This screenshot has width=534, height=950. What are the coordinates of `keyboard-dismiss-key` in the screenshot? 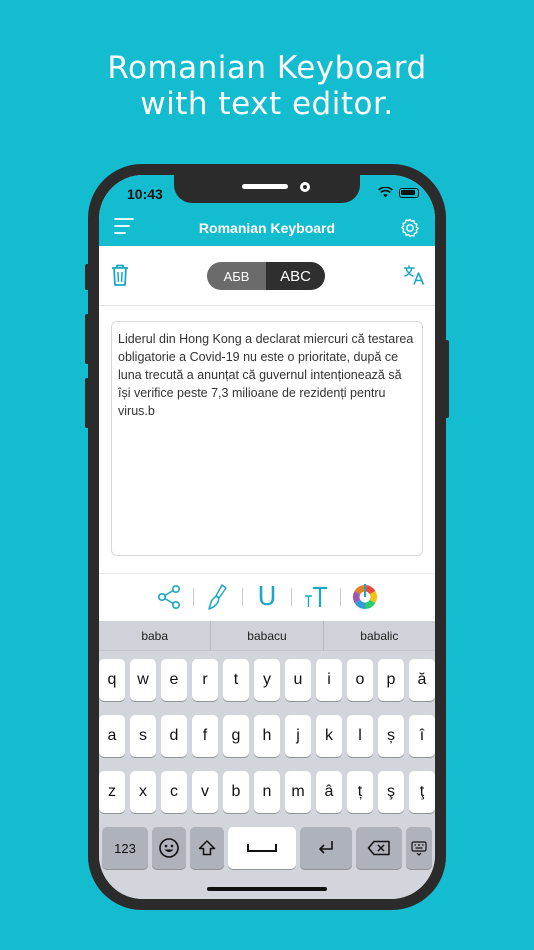 It's located at (419, 848).